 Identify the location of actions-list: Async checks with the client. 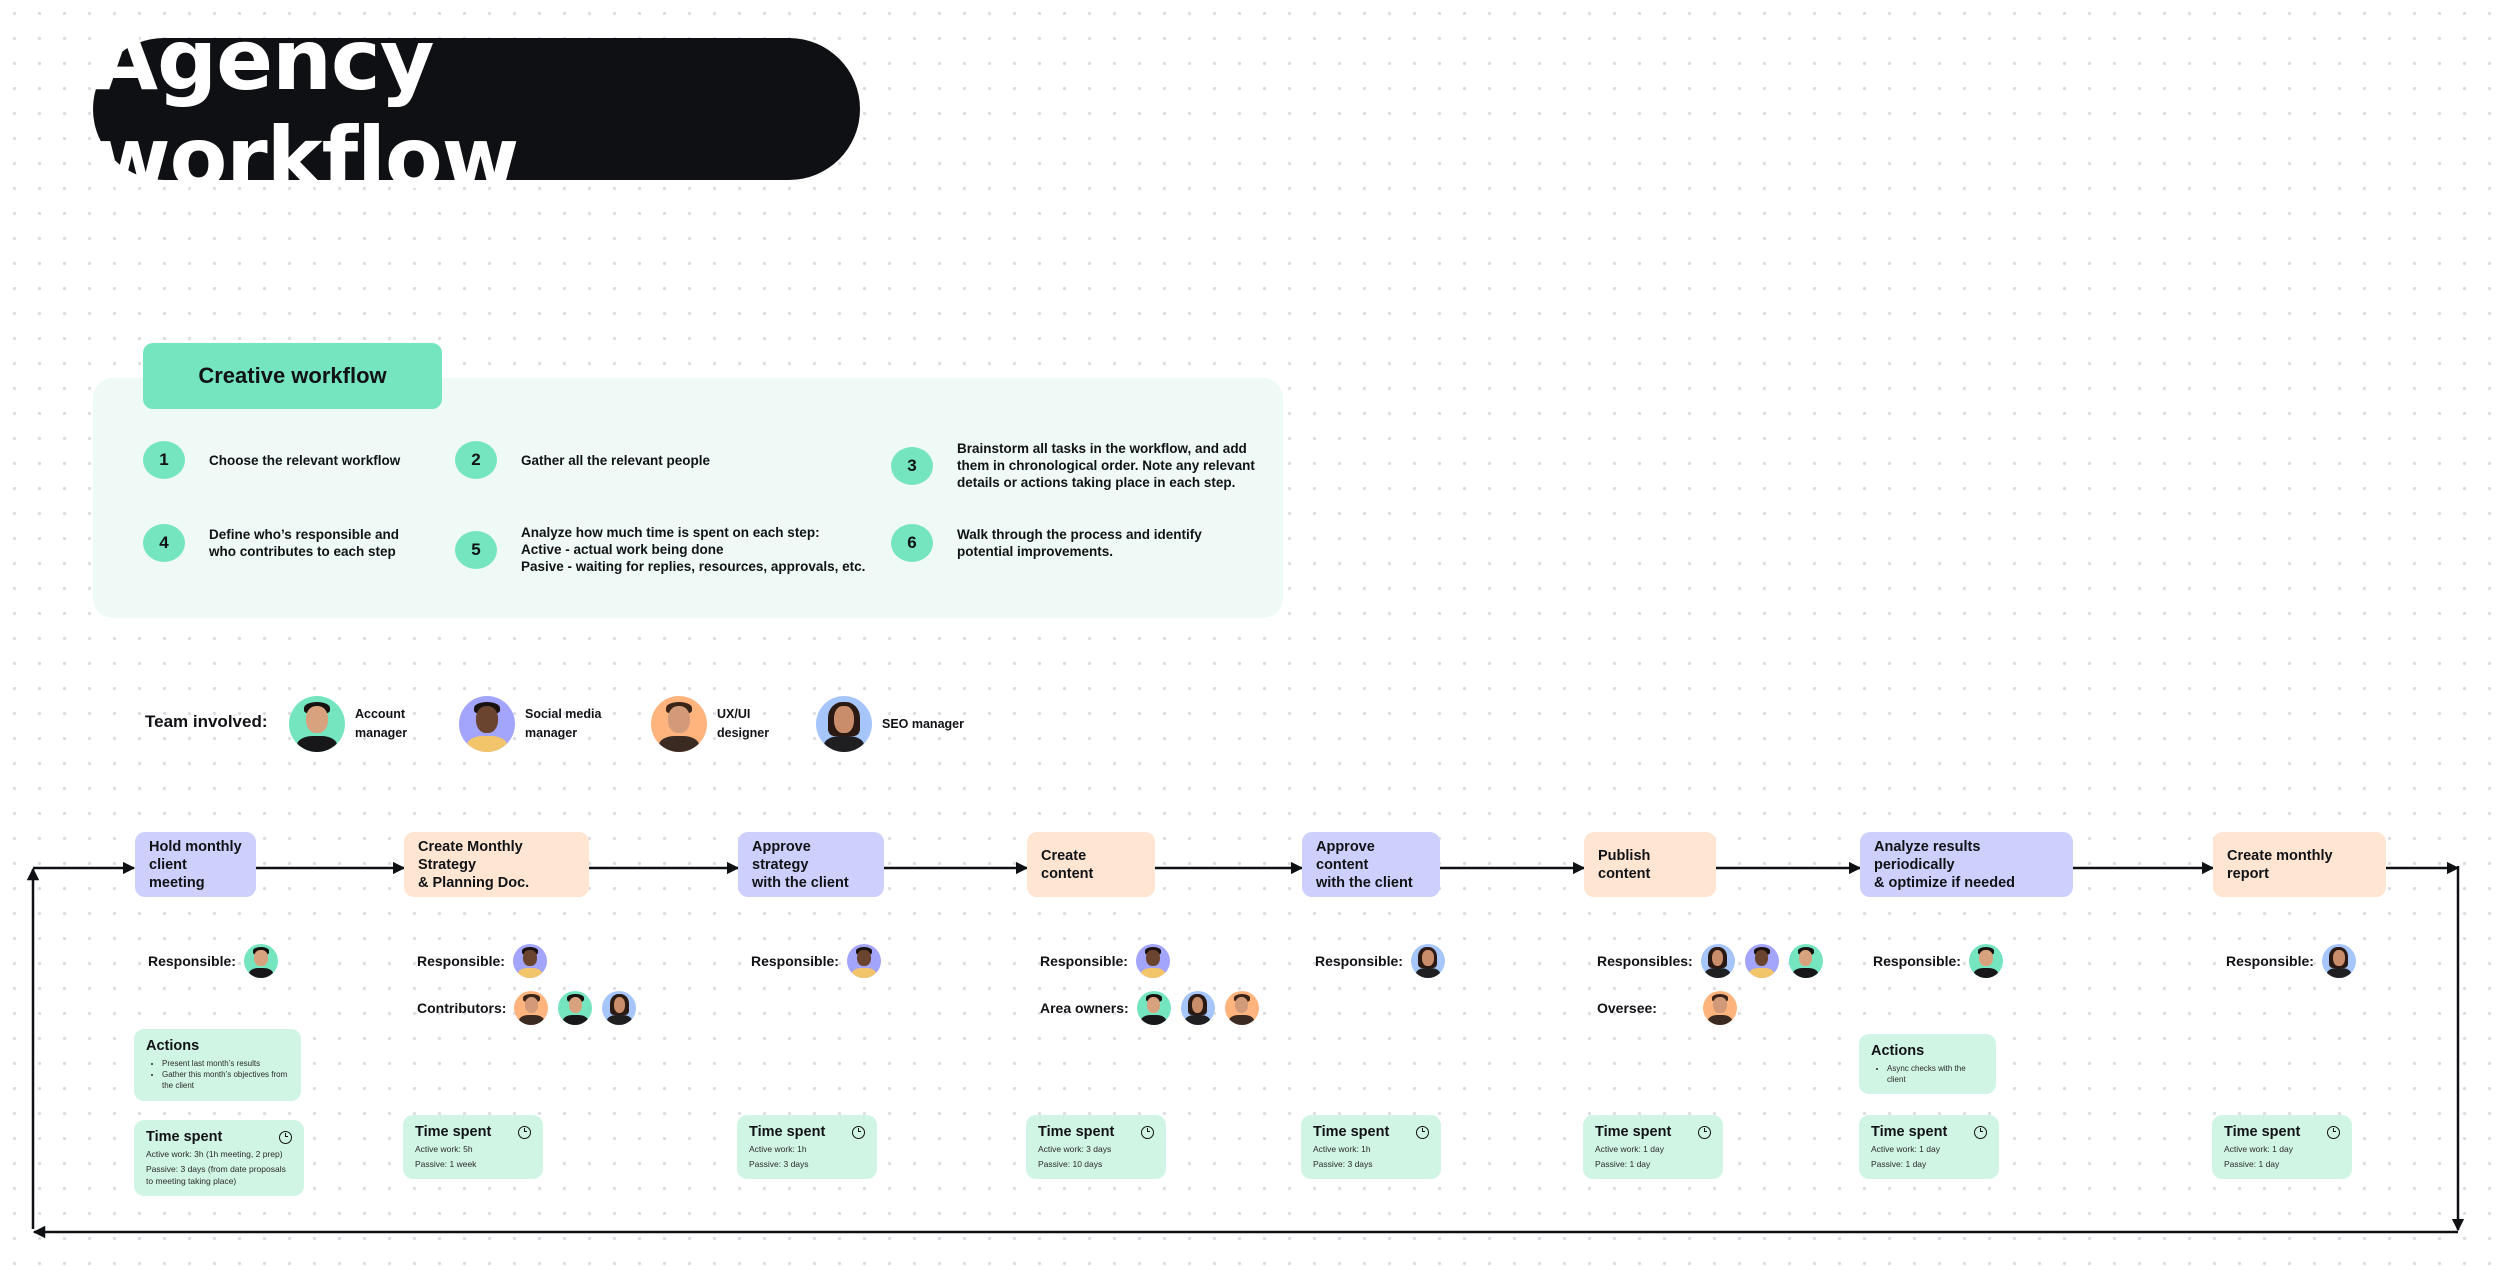
(1927, 1074).